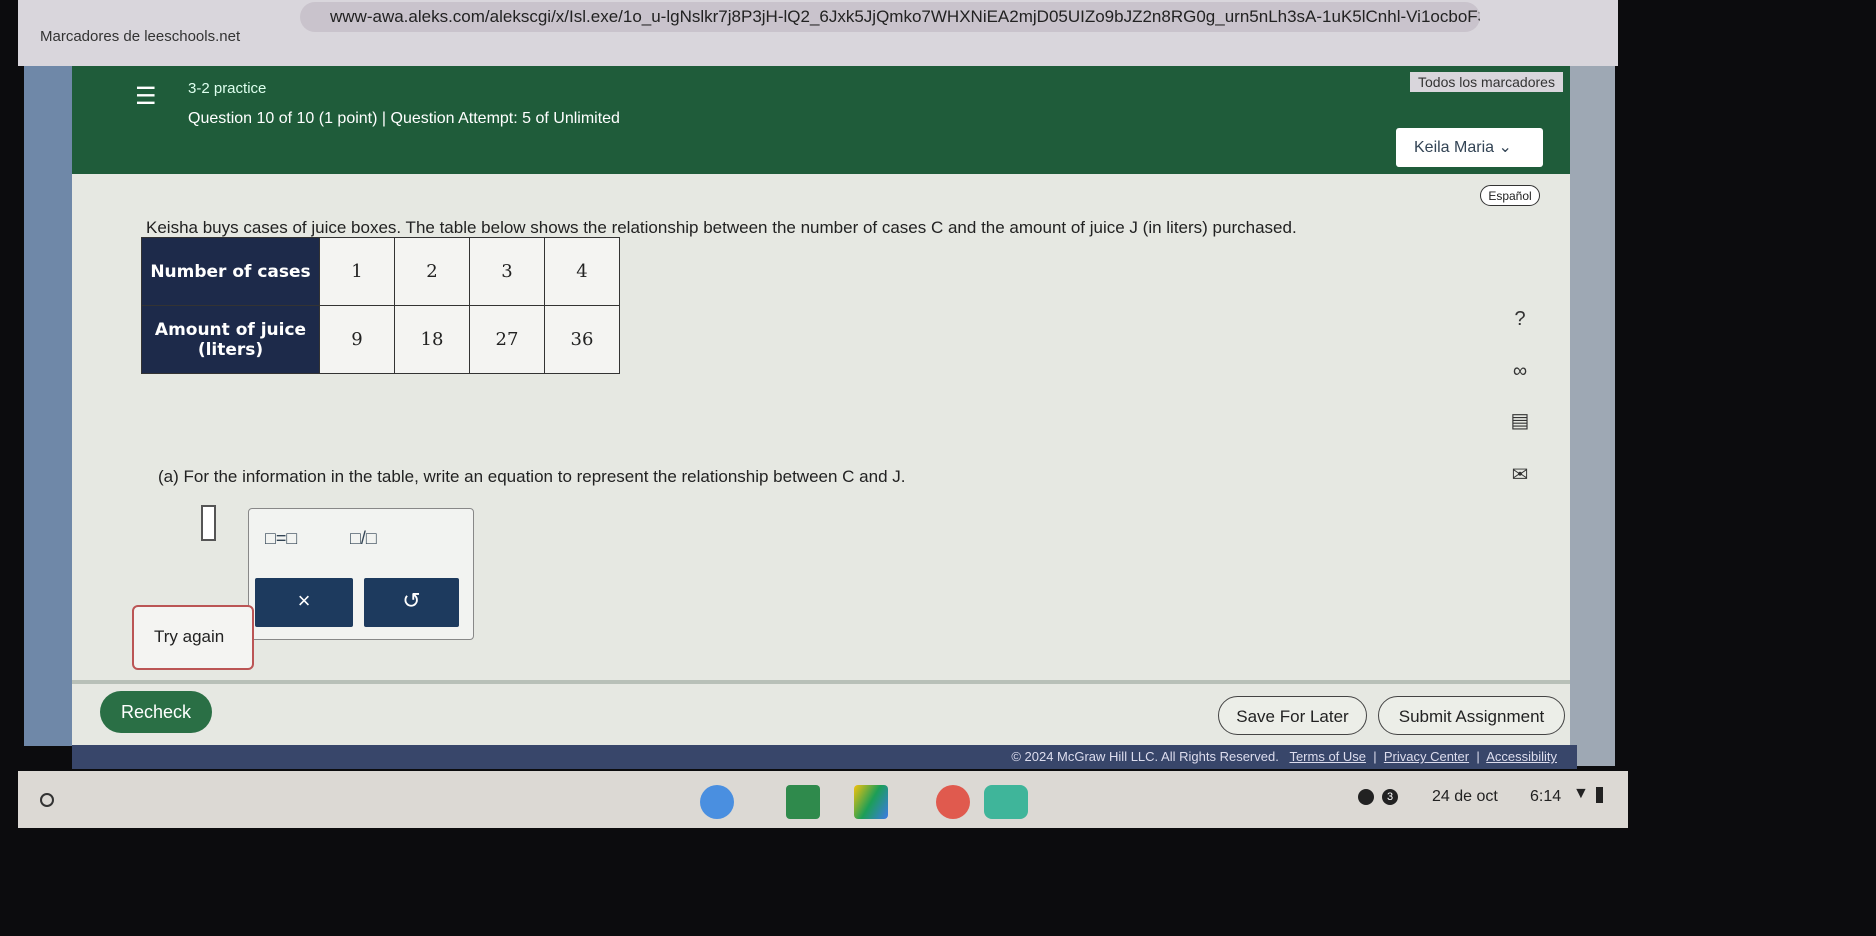  Describe the element at coordinates (1426, 756) in the screenshot. I see `privacy-link: Privacy Center` at that location.